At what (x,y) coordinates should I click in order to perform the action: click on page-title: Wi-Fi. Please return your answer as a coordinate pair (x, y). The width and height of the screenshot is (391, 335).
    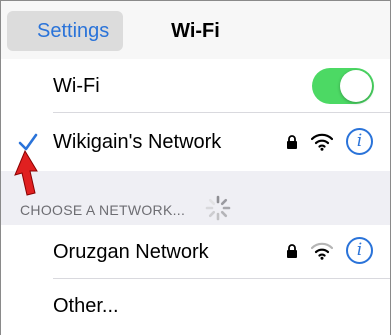
    Looking at the image, I should click on (195, 31).